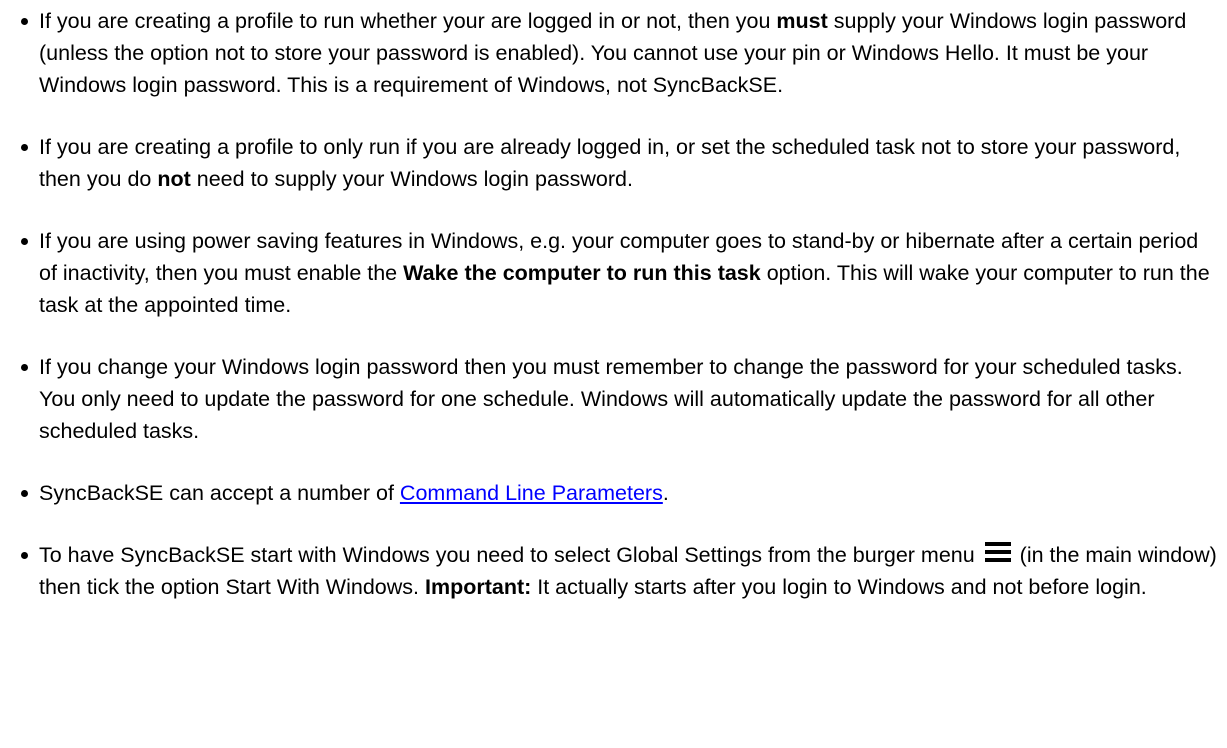 This screenshot has height=748, width=1227. Describe the element at coordinates (997, 551) in the screenshot. I see `burger-menu-icon` at that location.